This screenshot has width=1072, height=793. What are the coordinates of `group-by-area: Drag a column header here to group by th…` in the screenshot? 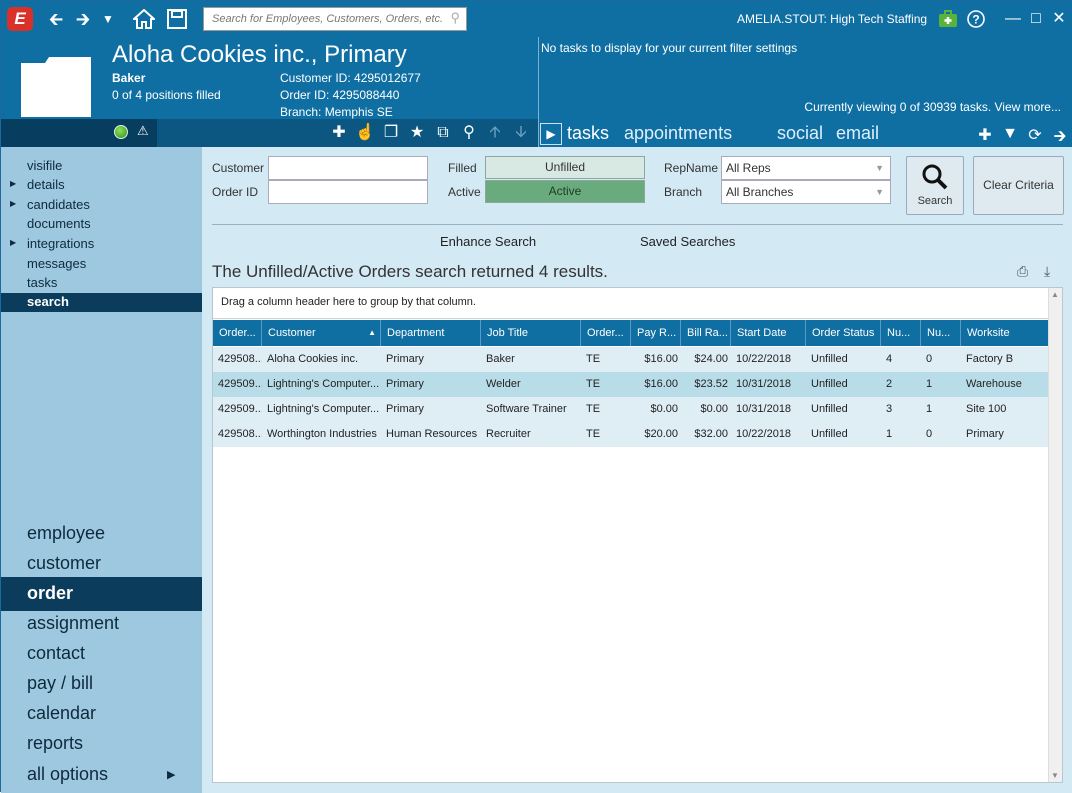 It's located at (631, 303).